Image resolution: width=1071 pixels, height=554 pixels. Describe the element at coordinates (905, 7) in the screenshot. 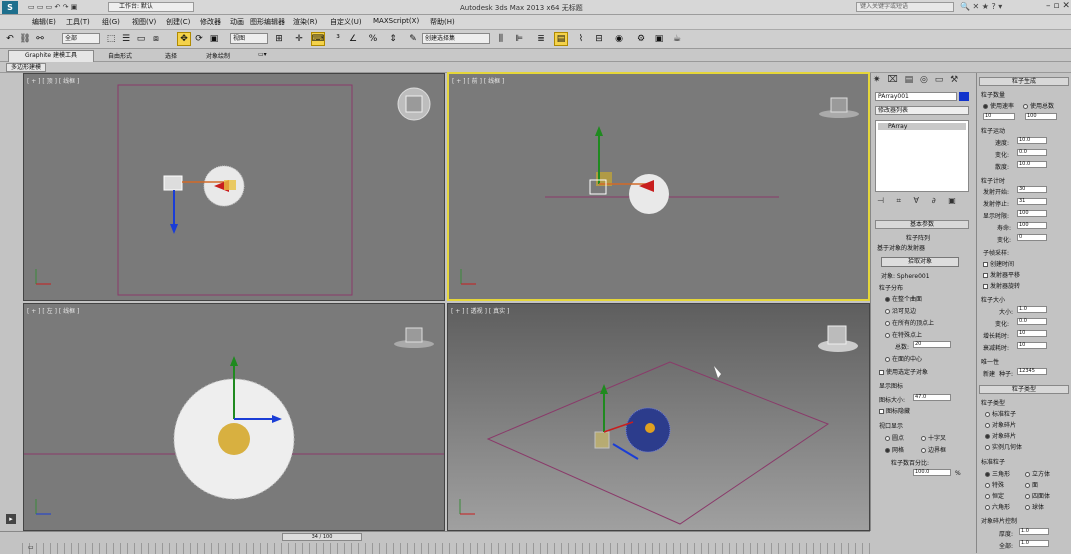

I see `search-field: 键入关键字或短语` at that location.